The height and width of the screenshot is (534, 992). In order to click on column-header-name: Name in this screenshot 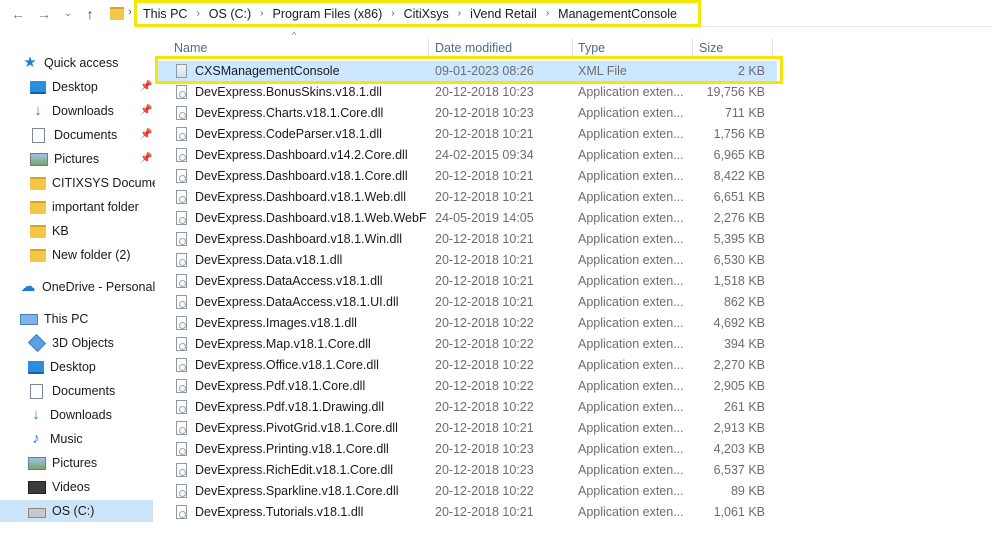, I will do `click(299, 48)`.